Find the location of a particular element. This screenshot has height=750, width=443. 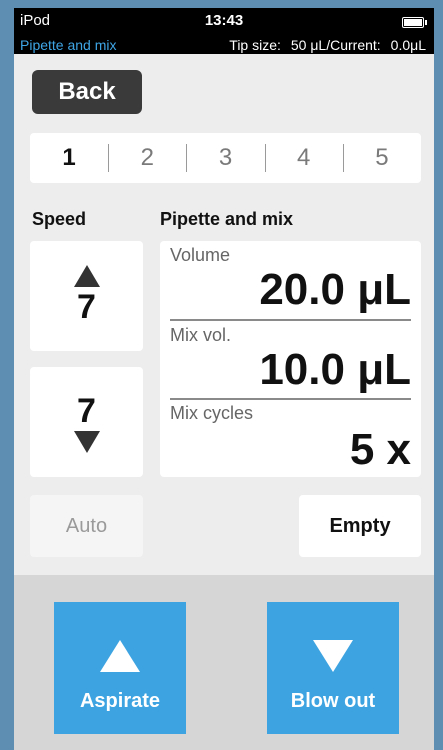

step-selector: 1 2 3 4 5 is located at coordinates (225, 158).